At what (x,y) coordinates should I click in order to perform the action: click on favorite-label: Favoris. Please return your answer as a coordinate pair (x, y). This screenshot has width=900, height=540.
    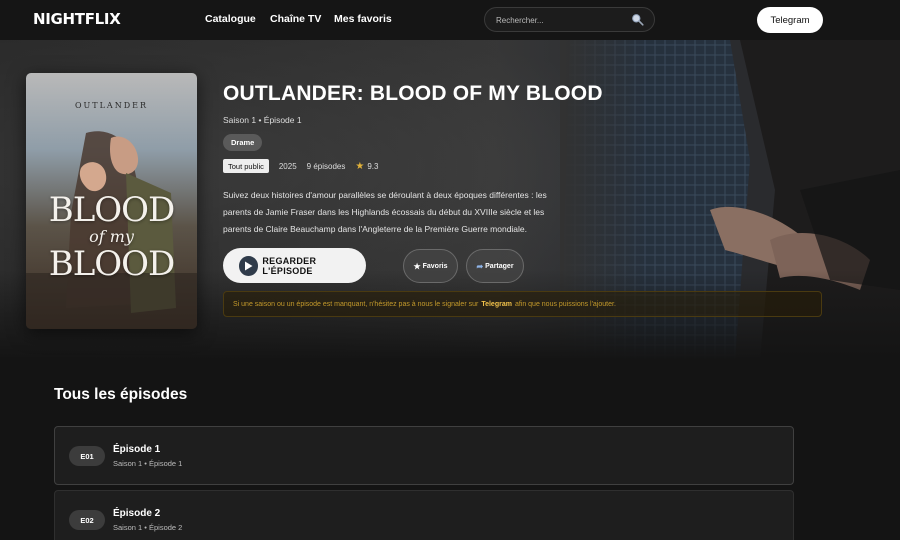
    Looking at the image, I should click on (435, 266).